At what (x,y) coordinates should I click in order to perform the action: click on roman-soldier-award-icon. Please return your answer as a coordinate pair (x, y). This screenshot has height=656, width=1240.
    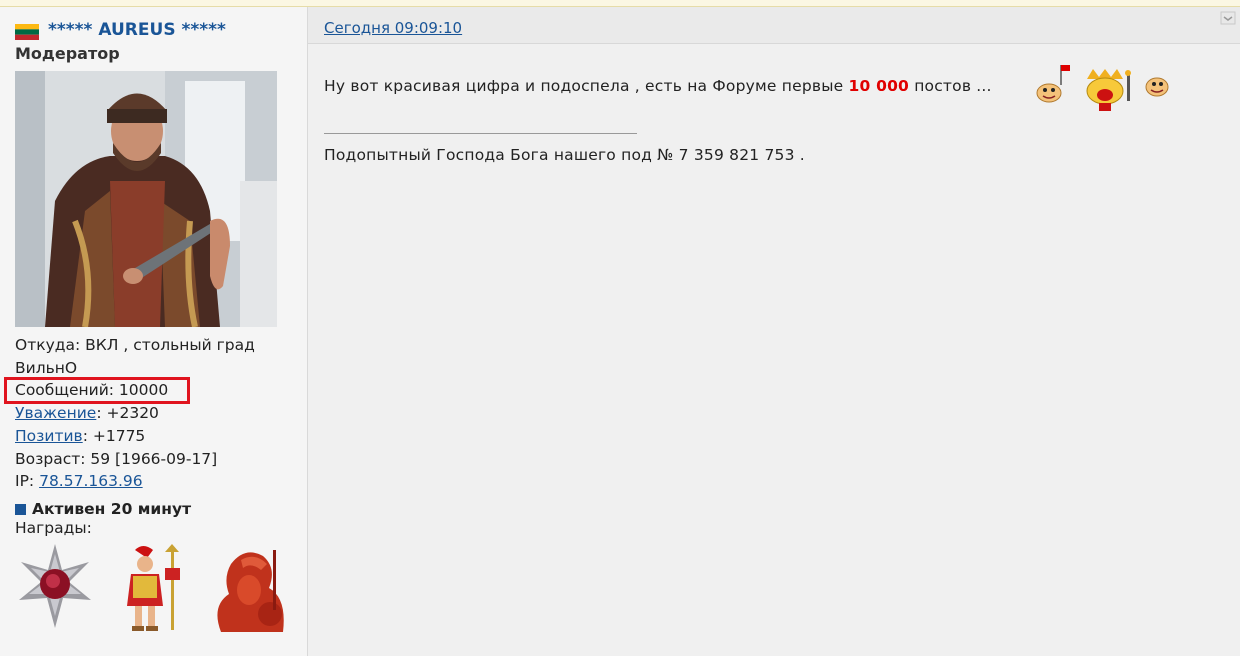
    Looking at the image, I should click on (153, 587).